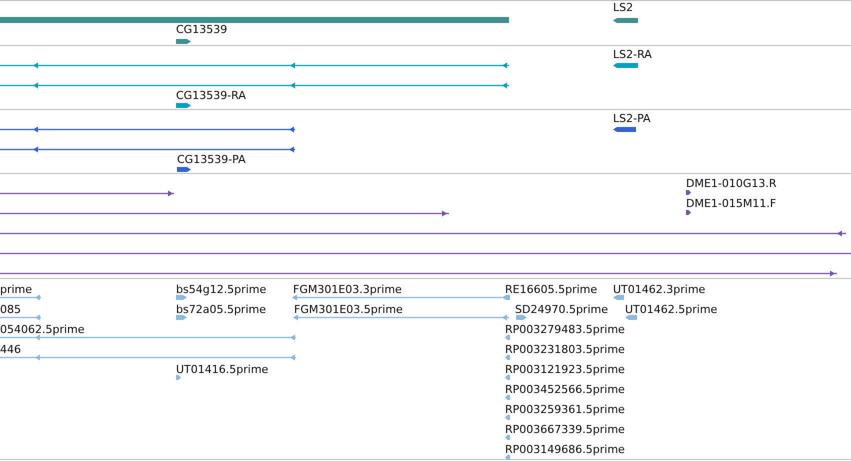 The image size is (851, 461). Describe the element at coordinates (565, 409) in the screenshot. I see `feature-label: RP003259361.5prime` at that location.